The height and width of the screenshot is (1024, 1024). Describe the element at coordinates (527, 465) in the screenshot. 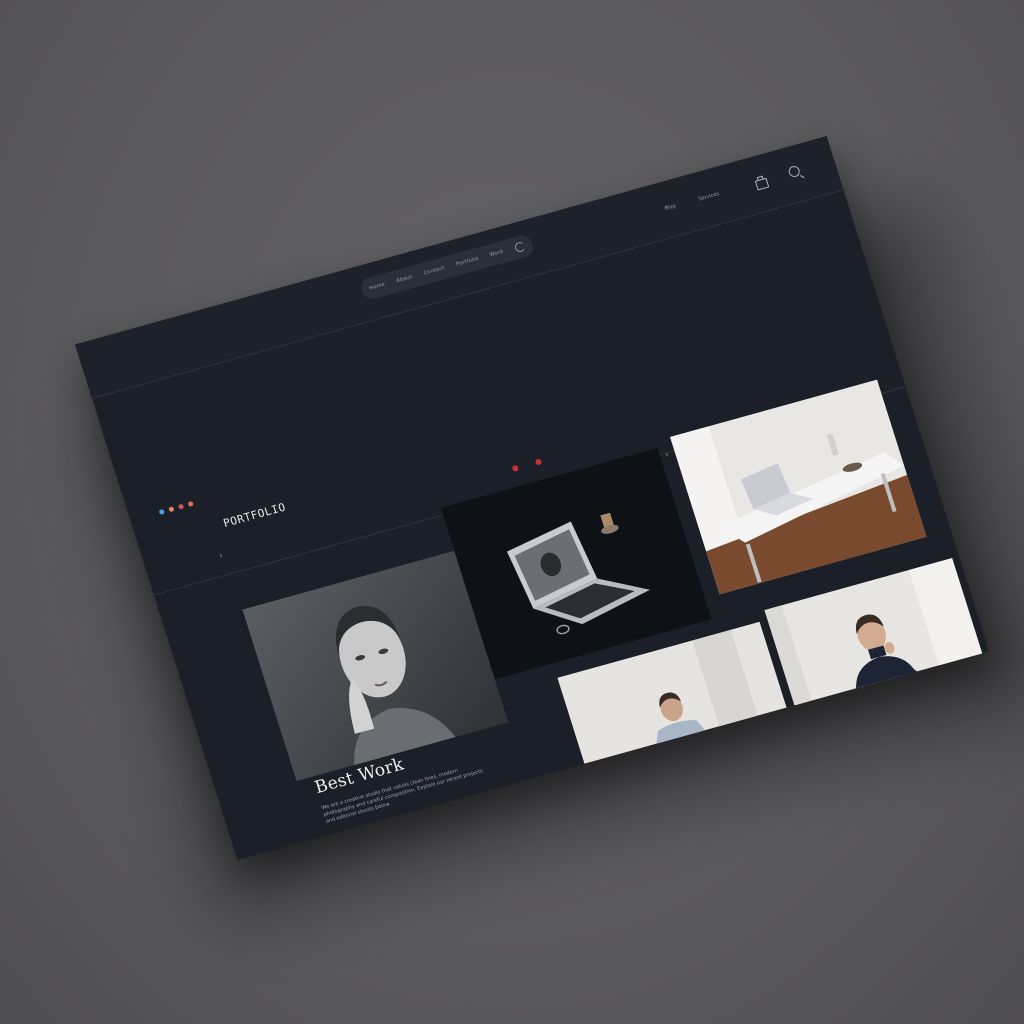

I see `slider-dots` at that location.